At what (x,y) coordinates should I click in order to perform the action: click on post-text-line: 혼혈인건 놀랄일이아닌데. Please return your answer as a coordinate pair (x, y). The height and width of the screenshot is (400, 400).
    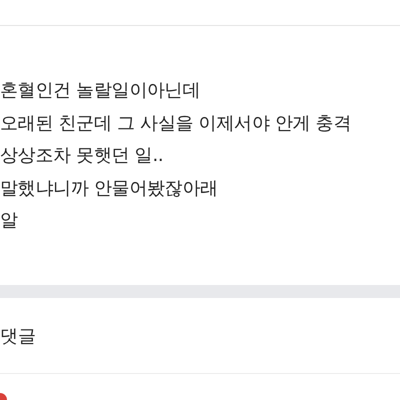
    Looking at the image, I should click on (101, 91).